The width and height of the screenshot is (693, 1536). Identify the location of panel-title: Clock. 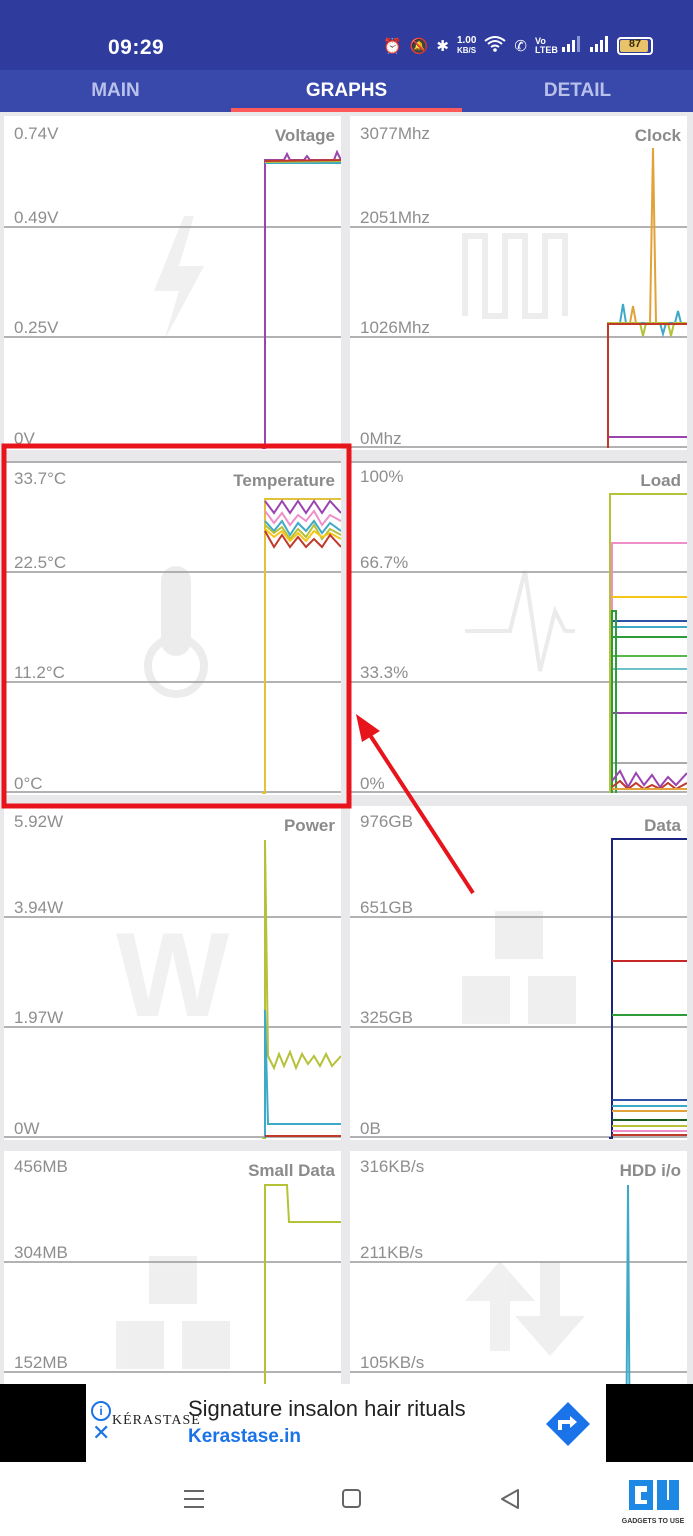
(657, 135).